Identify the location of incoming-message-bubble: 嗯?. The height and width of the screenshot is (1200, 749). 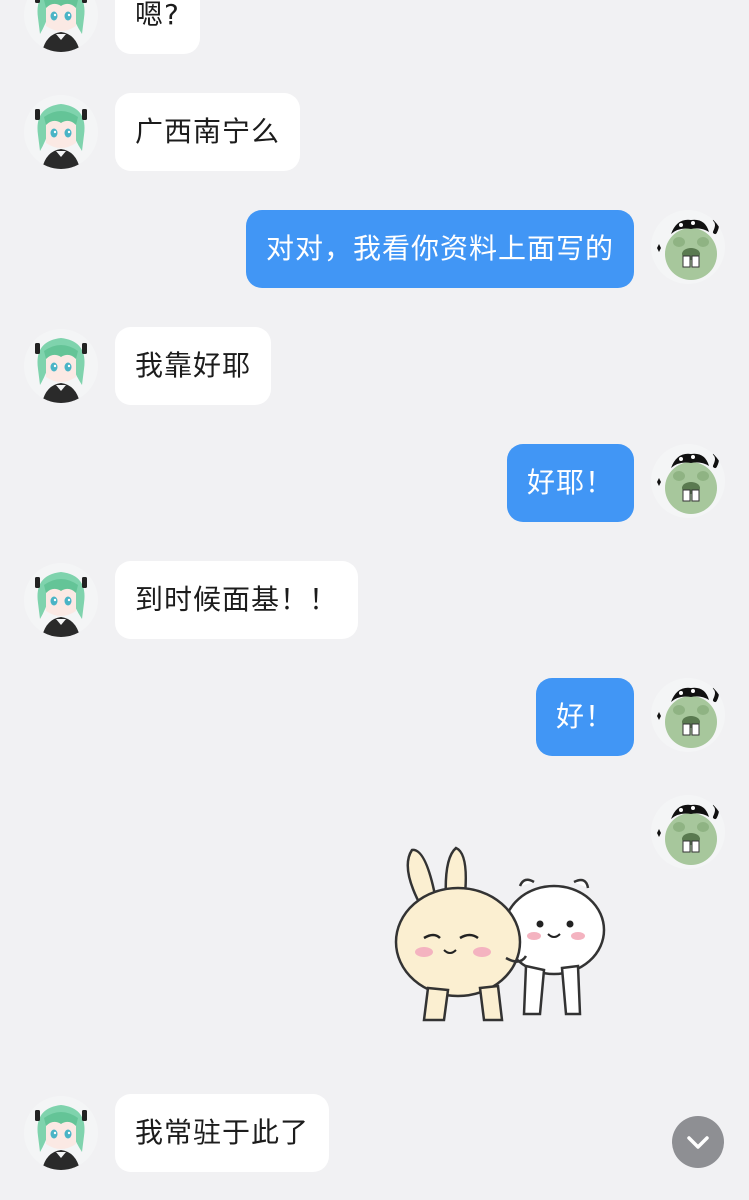
(157, 27).